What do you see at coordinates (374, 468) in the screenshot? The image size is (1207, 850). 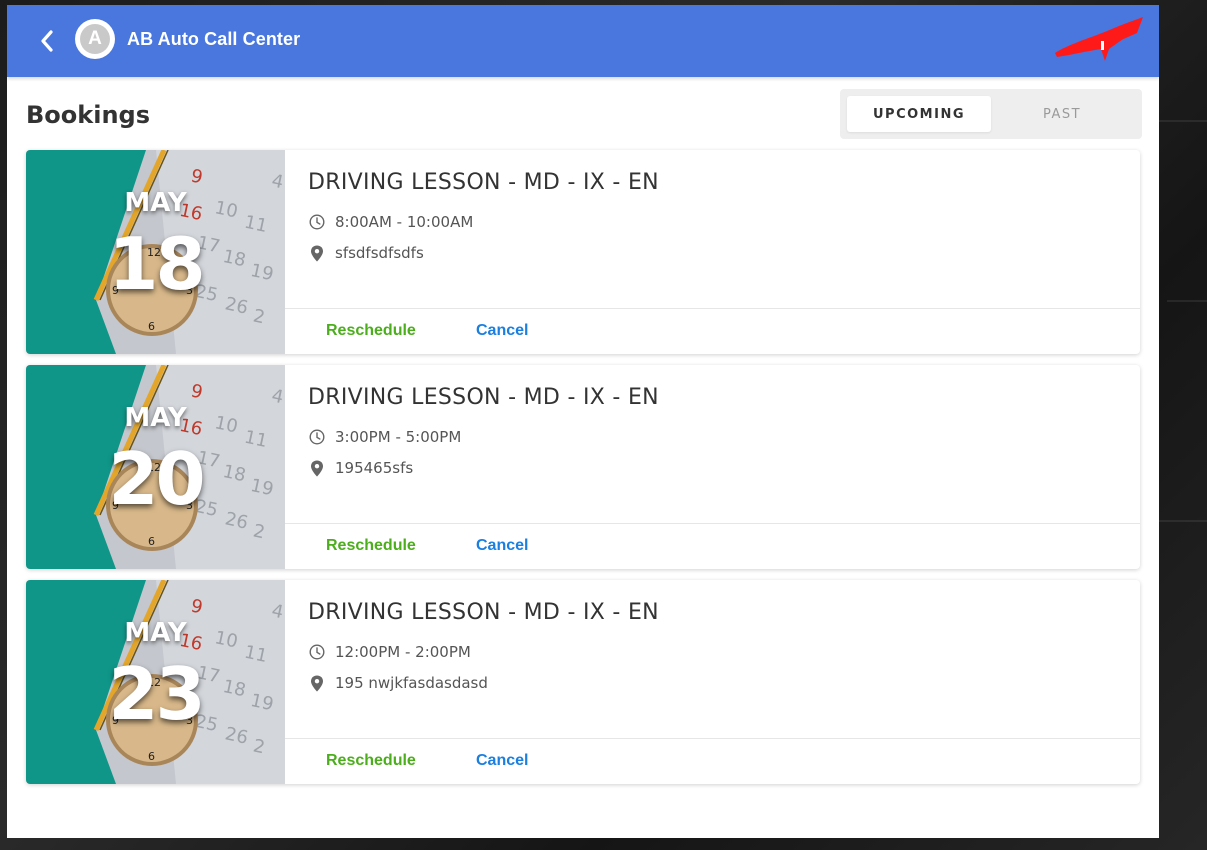 I see `booking-location: 195465sfs` at bounding box center [374, 468].